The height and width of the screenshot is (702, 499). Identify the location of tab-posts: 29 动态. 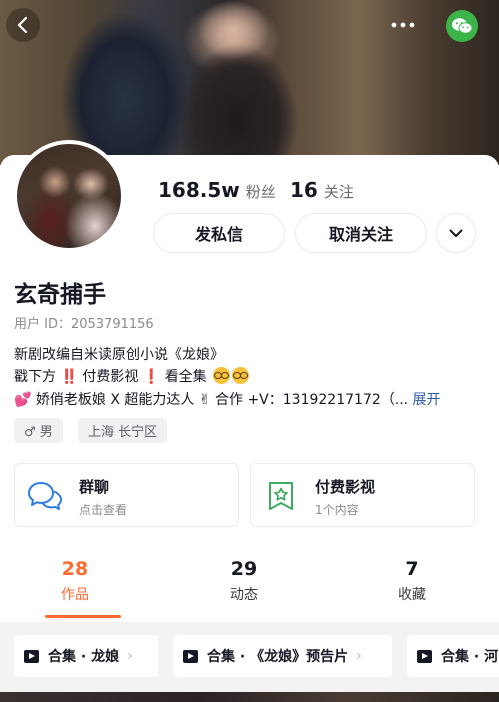
(244, 581).